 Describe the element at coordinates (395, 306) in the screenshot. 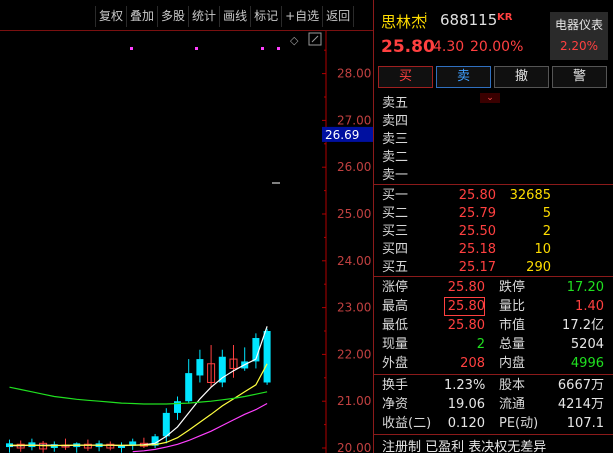

I see `high-label: 最高` at that location.